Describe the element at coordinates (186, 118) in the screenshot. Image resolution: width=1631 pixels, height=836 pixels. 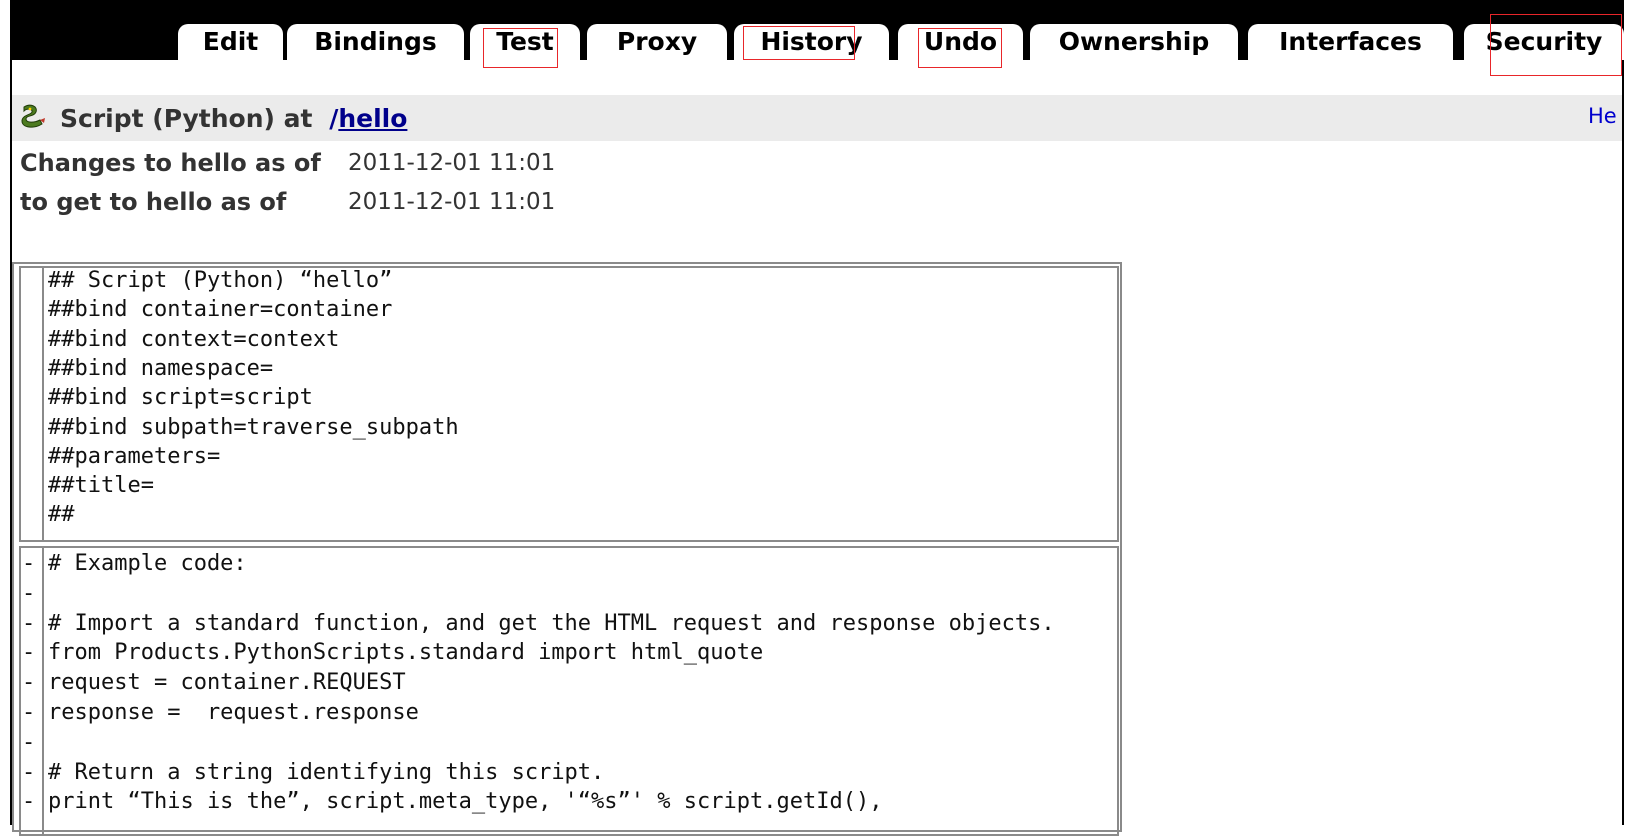
I see `object-type-label: Script (Python) at` at that location.